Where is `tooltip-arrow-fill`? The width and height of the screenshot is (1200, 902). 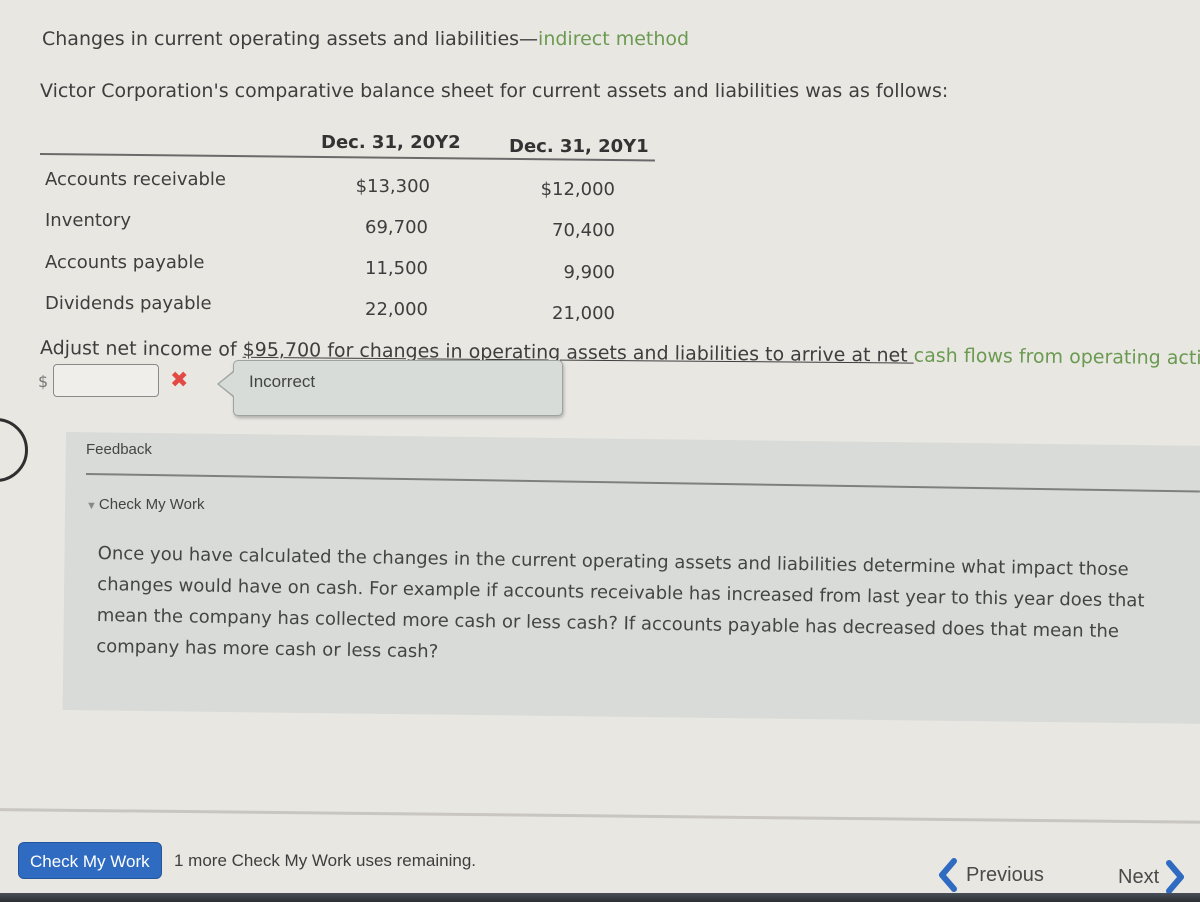
tooltip-arrow-fill is located at coordinates (226, 384).